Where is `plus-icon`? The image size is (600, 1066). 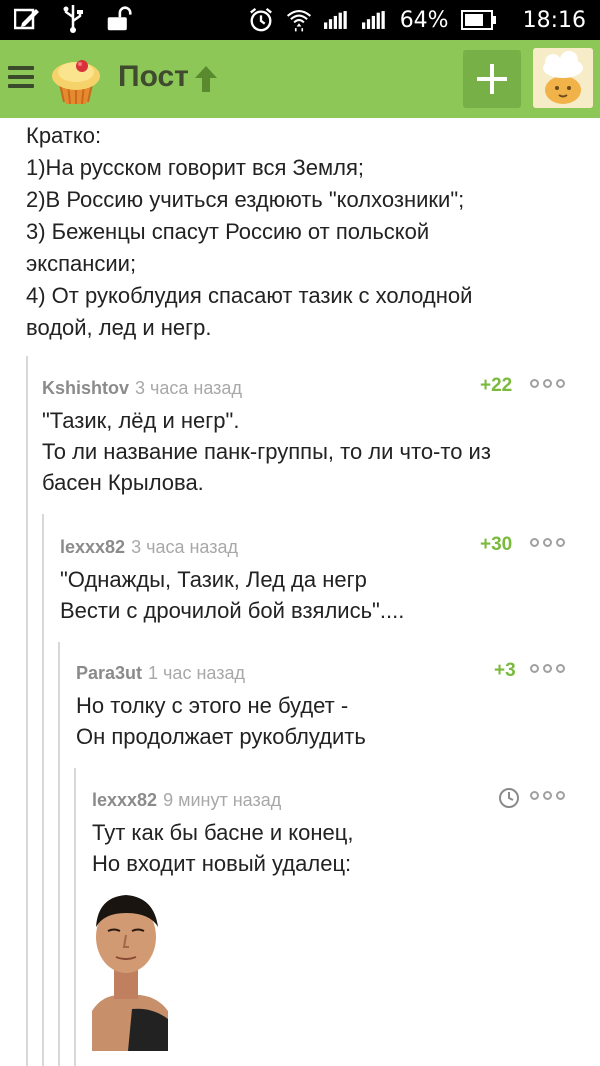
plus-icon is located at coordinates (492, 79).